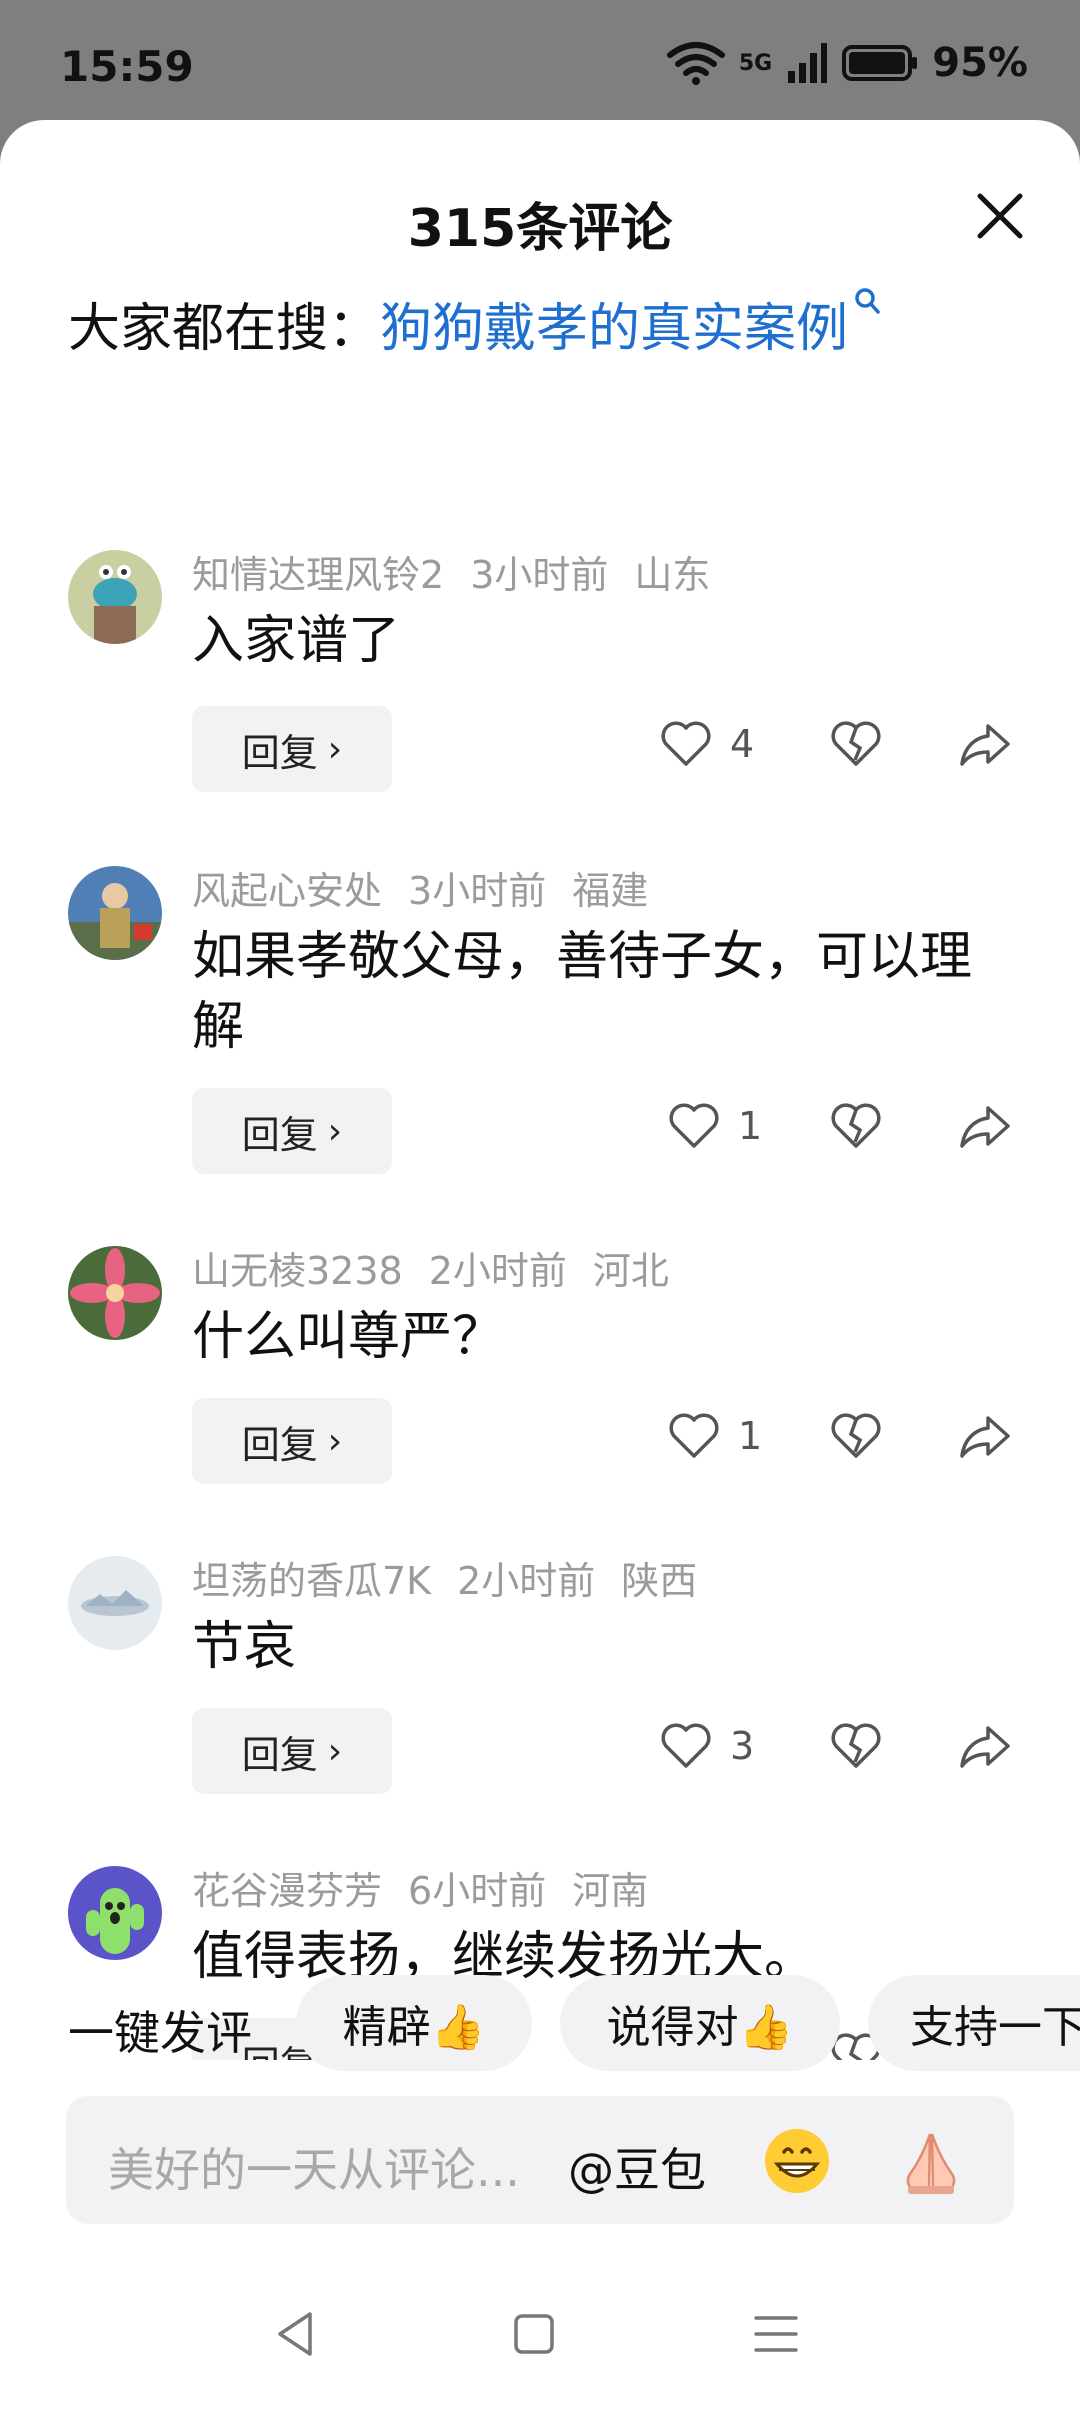 The height and width of the screenshot is (2412, 1080). I want to click on quick-comment-row: 一键发评 精辟👍 说得对👍 支持一下, so click(540, 2025).